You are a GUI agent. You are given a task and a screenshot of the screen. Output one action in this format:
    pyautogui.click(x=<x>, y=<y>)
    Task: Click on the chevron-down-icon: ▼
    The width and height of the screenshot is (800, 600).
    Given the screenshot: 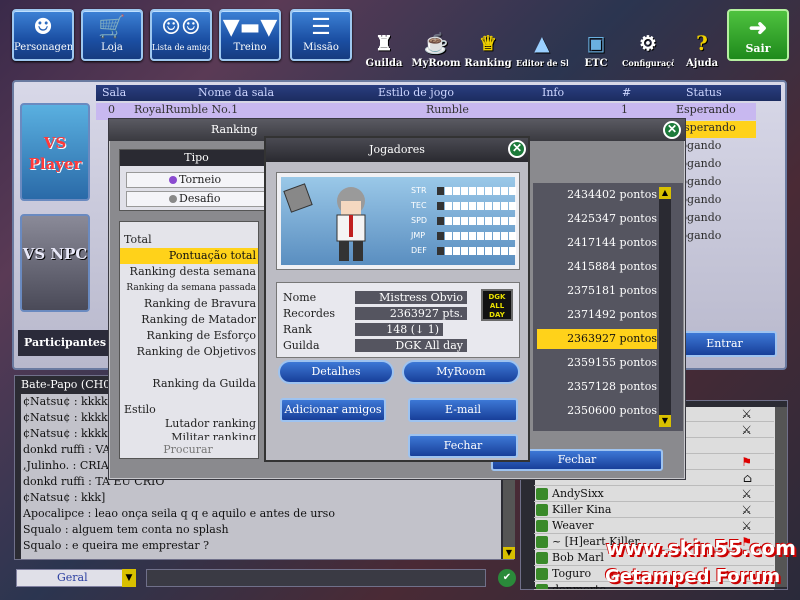 What is the action you would take?
    pyautogui.click(x=129, y=578)
    